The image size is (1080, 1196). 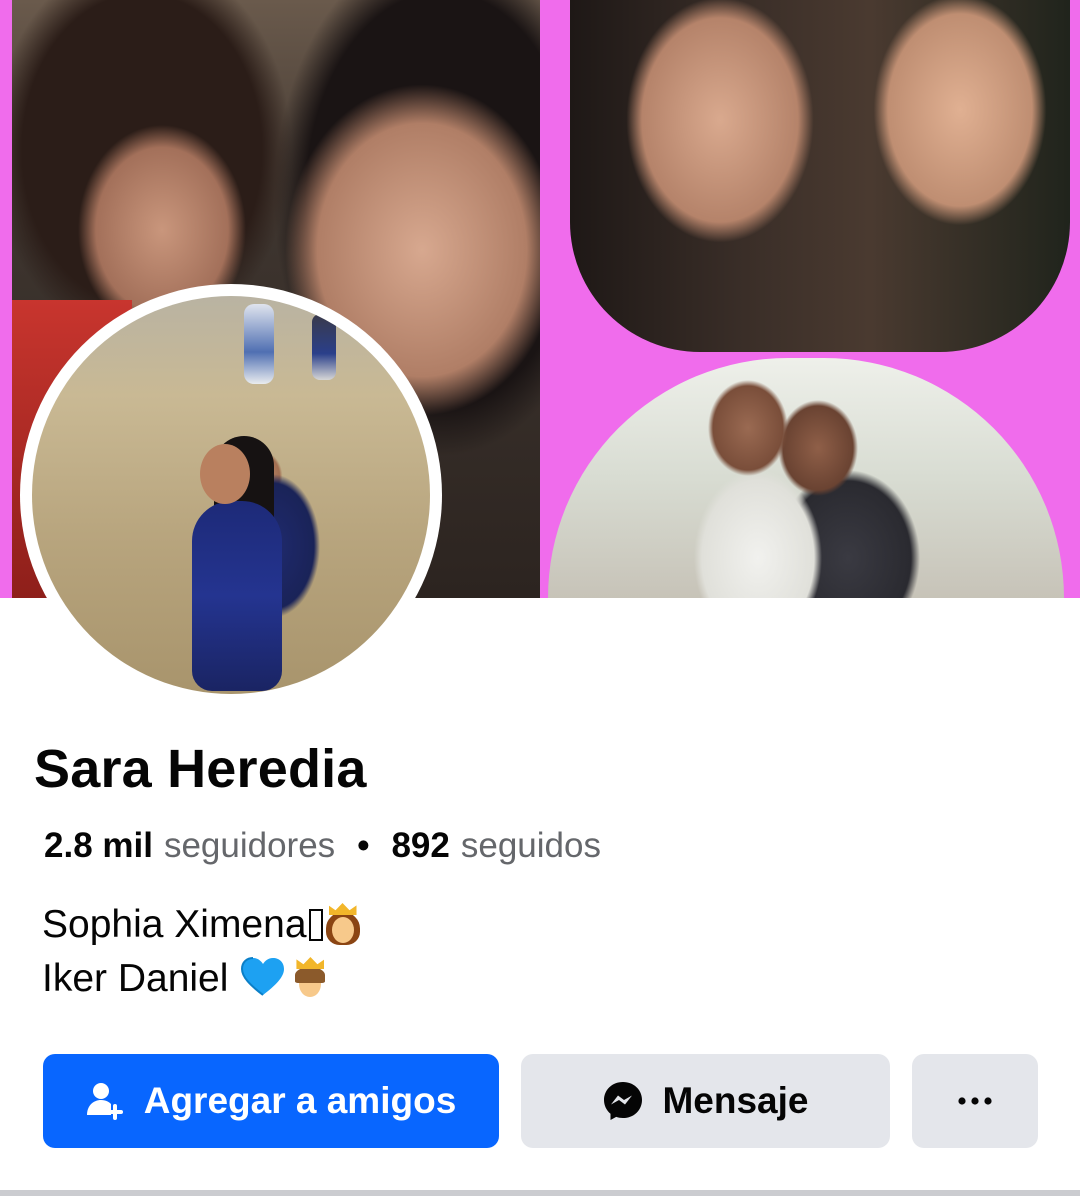 I want to click on profile-name: Sara Heredia, so click(x=200, y=769).